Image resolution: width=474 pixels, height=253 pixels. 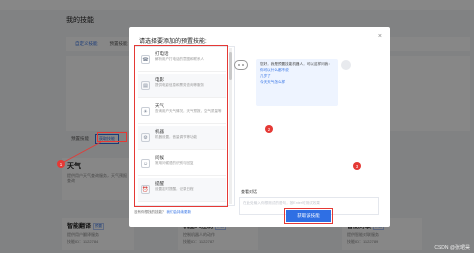 What do you see at coordinates (241, 65) in the screenshot?
I see `robot-avatar-icon` at bounding box center [241, 65].